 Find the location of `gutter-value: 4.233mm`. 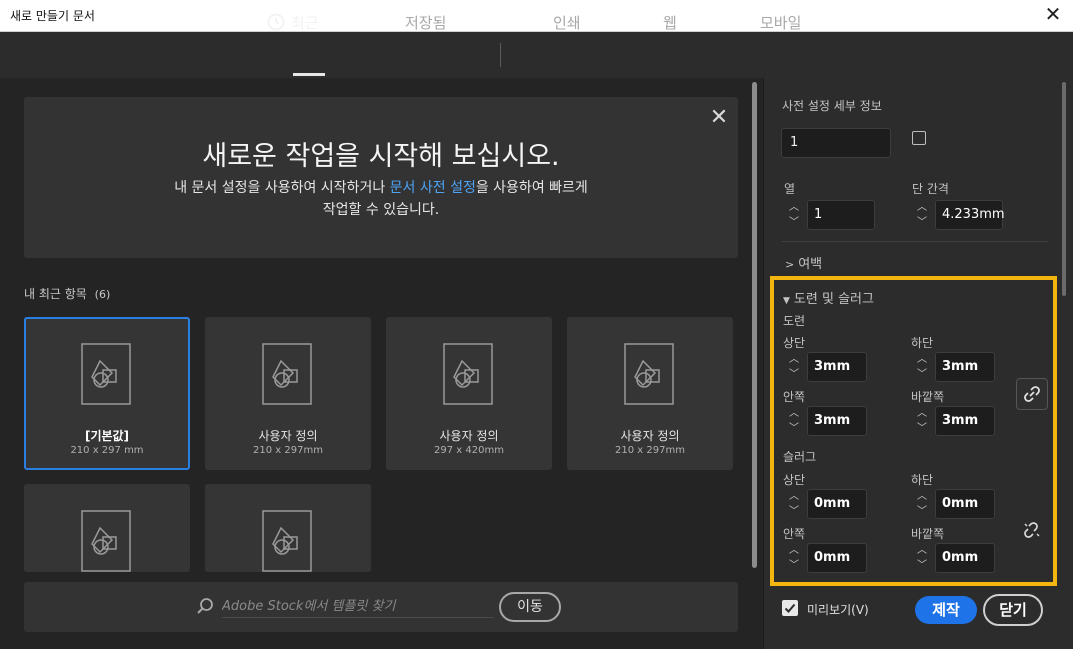

gutter-value: 4.233mm is located at coordinates (970, 215).